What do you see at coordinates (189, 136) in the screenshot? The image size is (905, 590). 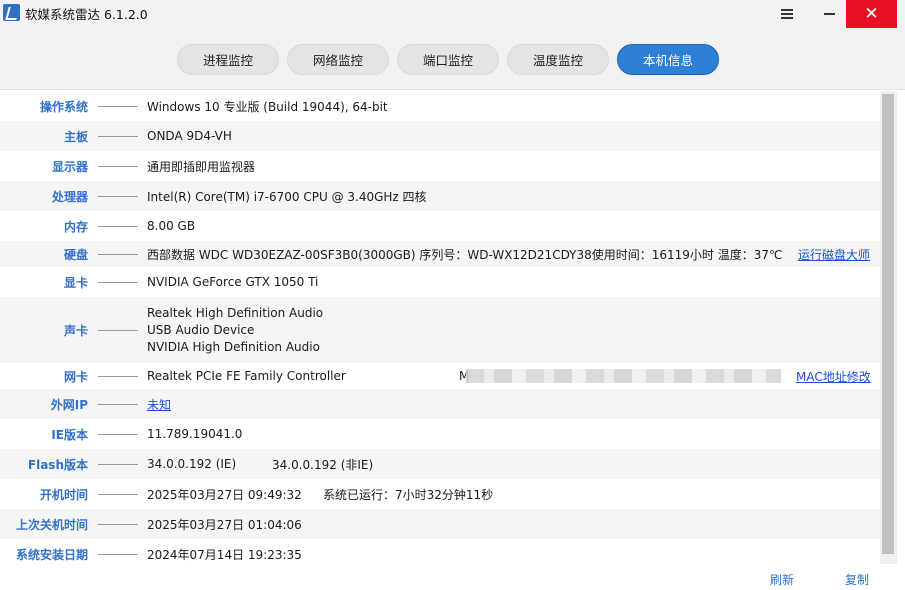 I see `info-value: ONDA 9D4-VH` at bounding box center [189, 136].